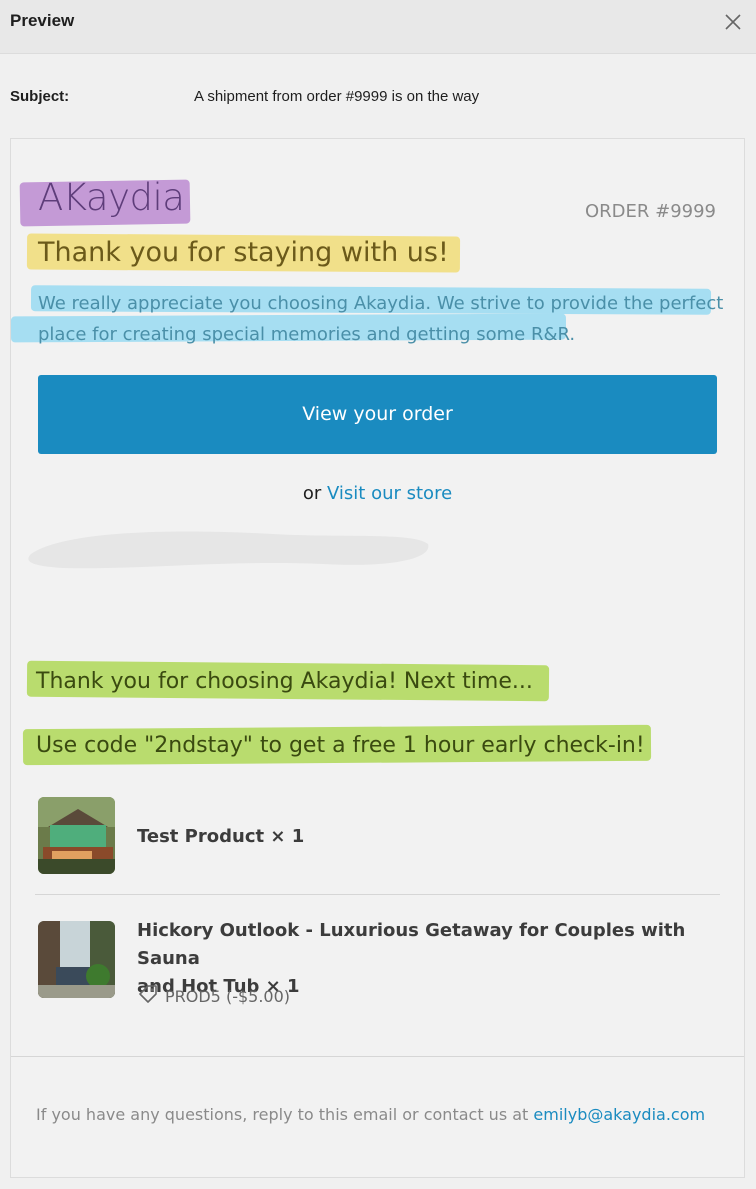 The width and height of the screenshot is (756, 1189). I want to click on order-number: ORDER #9999, so click(650, 211).